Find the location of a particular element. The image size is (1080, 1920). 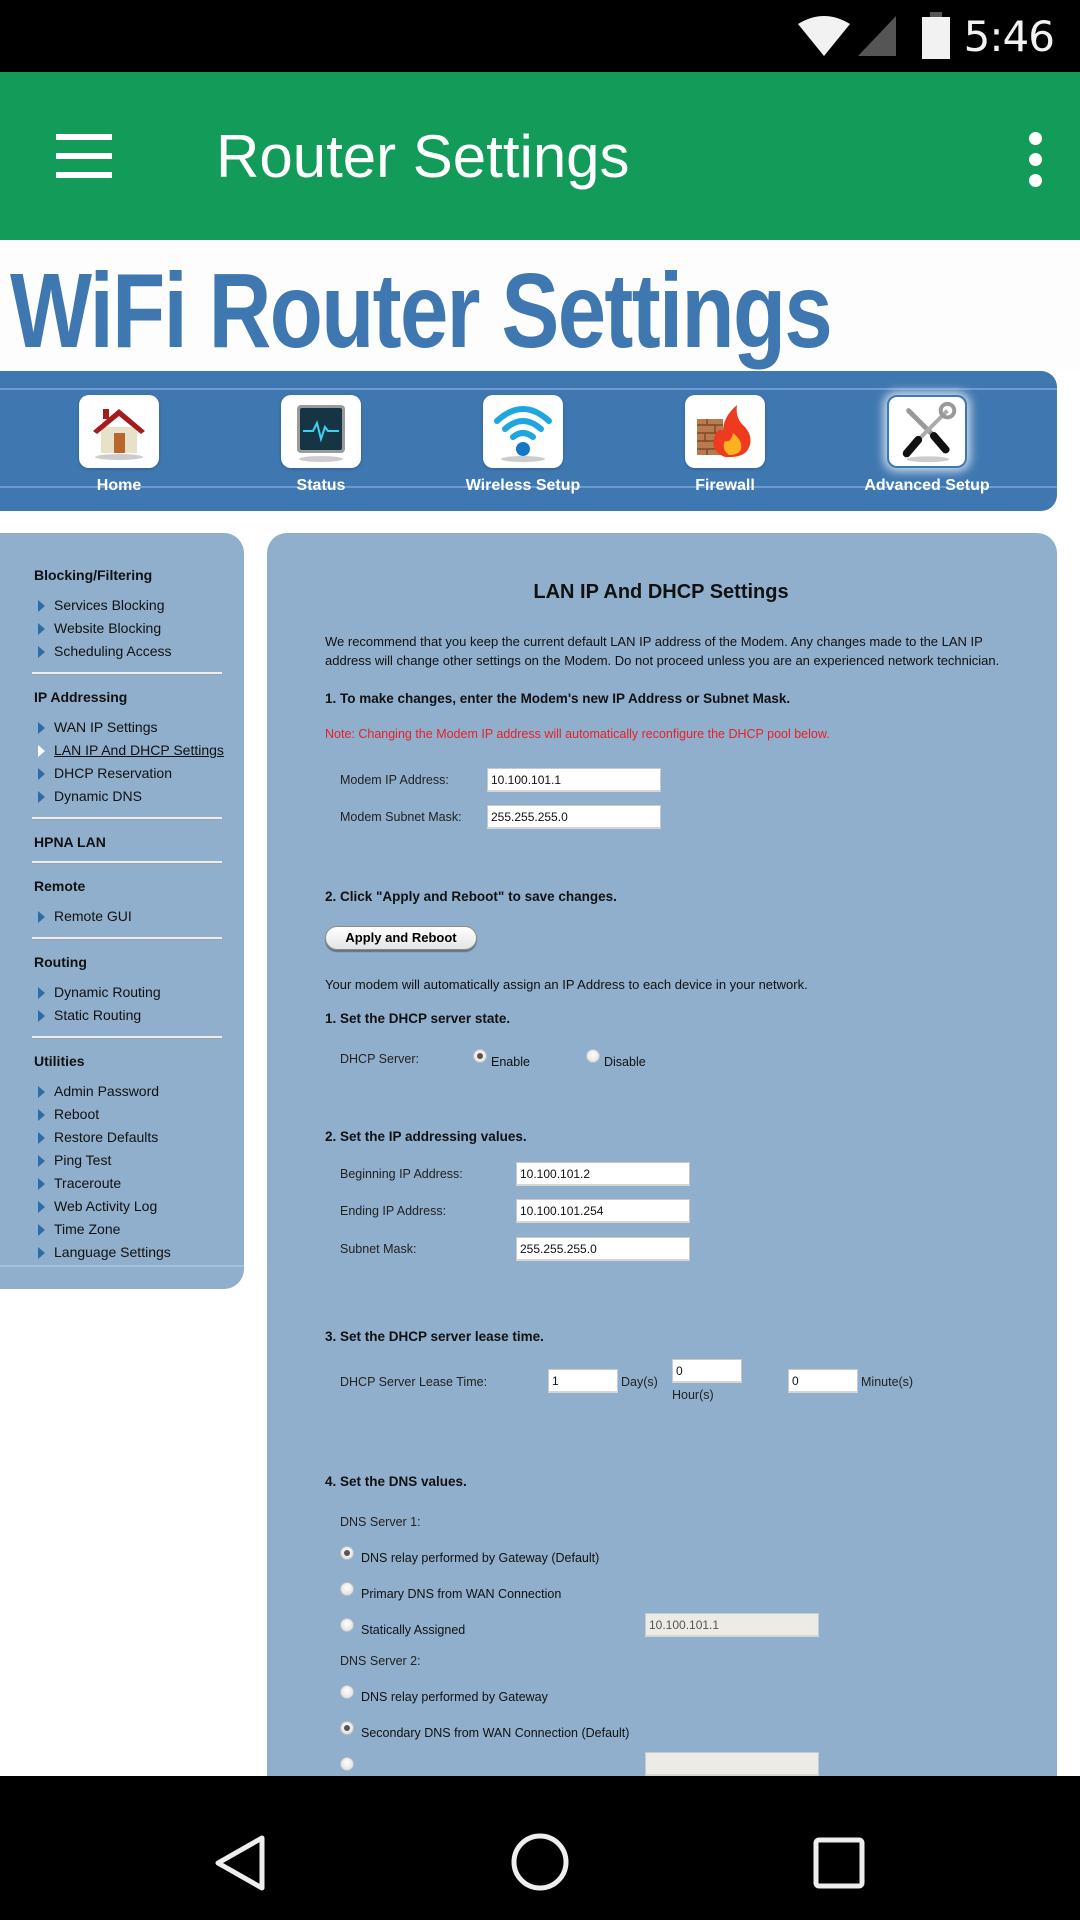

monitor-pulse-icon is located at coordinates (321, 431).